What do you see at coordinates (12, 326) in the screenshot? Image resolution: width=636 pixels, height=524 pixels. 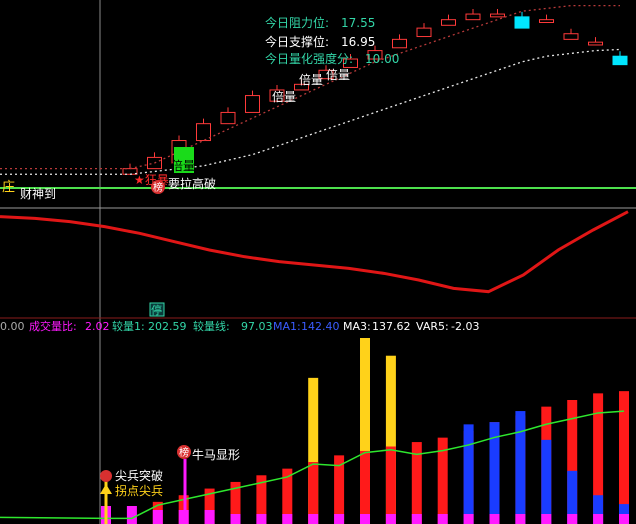 I see `header-zero: 0.00` at bounding box center [12, 326].